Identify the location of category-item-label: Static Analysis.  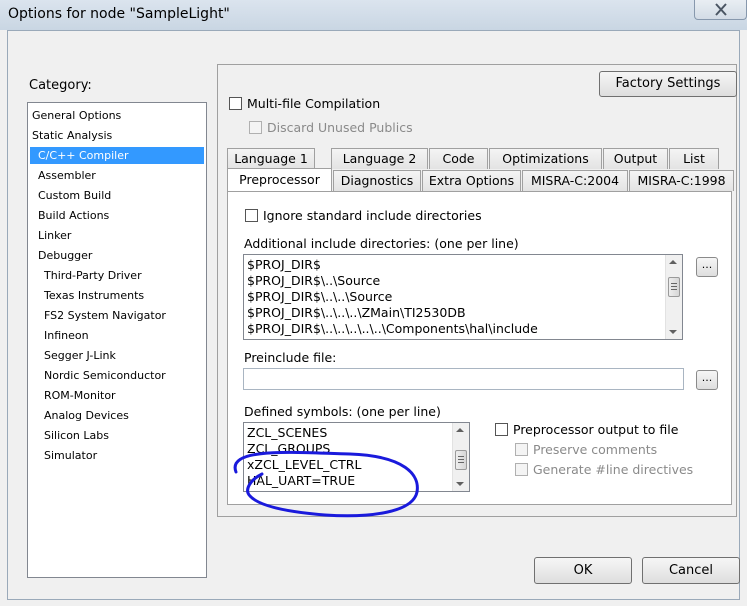
(72, 135).